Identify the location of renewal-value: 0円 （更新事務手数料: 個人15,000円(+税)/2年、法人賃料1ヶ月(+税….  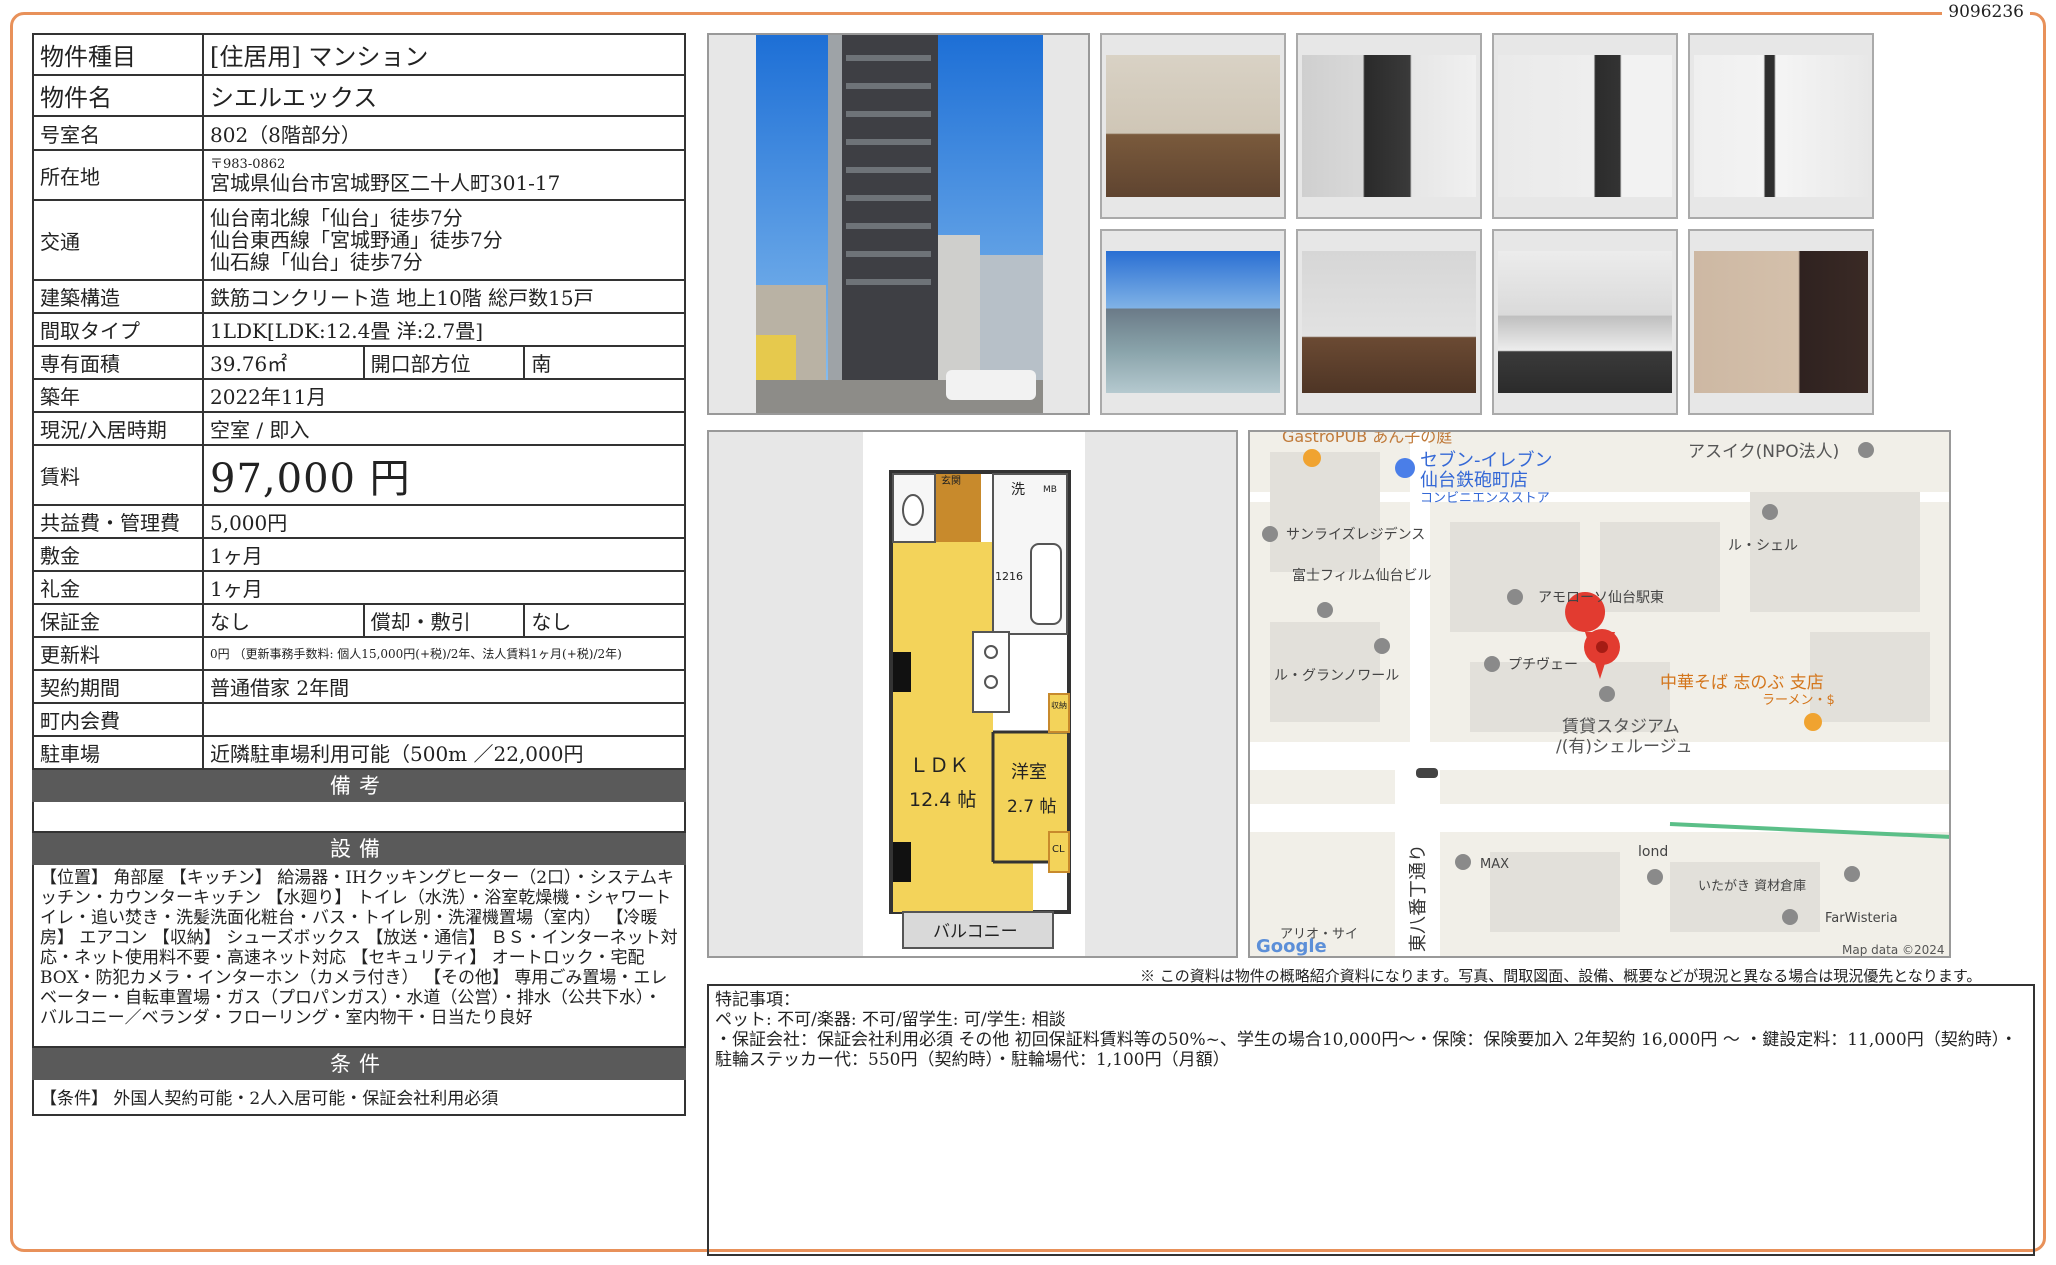
(444, 653).